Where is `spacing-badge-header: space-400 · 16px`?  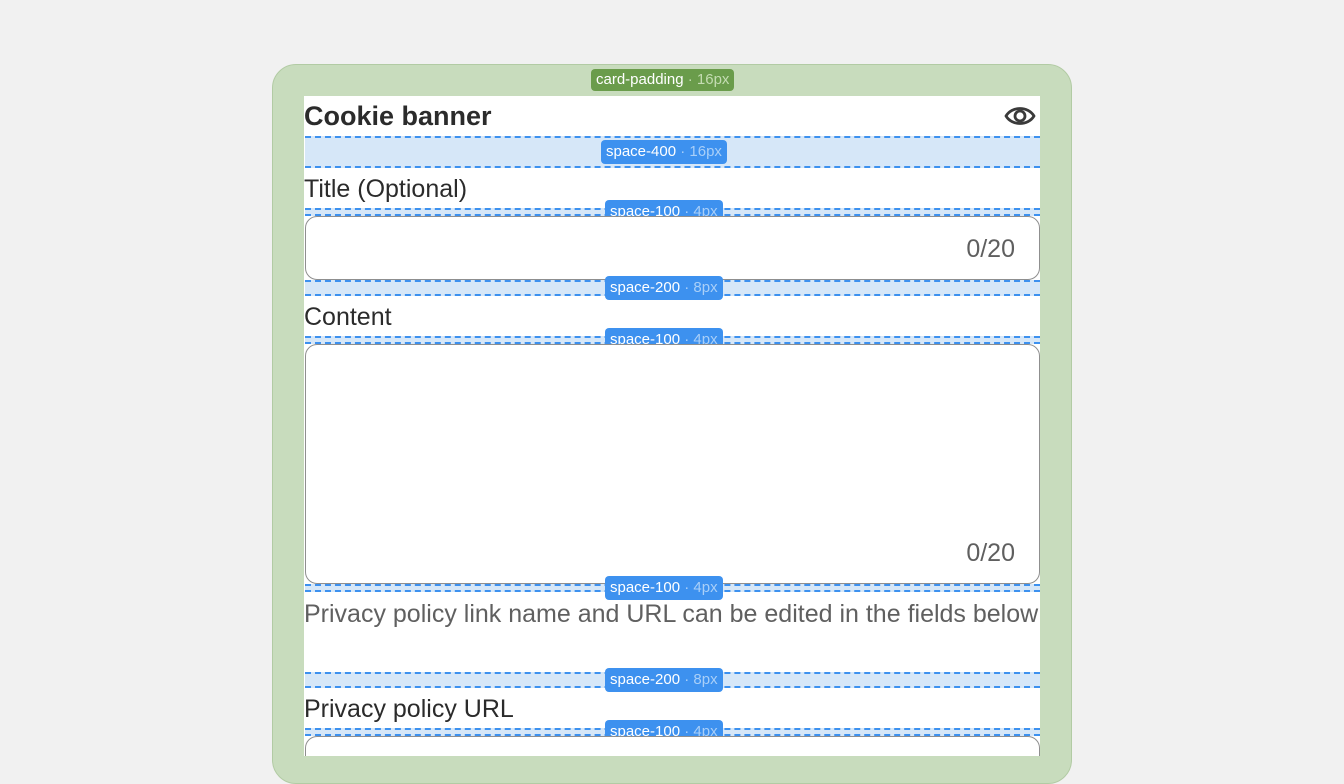
spacing-badge-header: space-400 · 16px is located at coordinates (664, 152).